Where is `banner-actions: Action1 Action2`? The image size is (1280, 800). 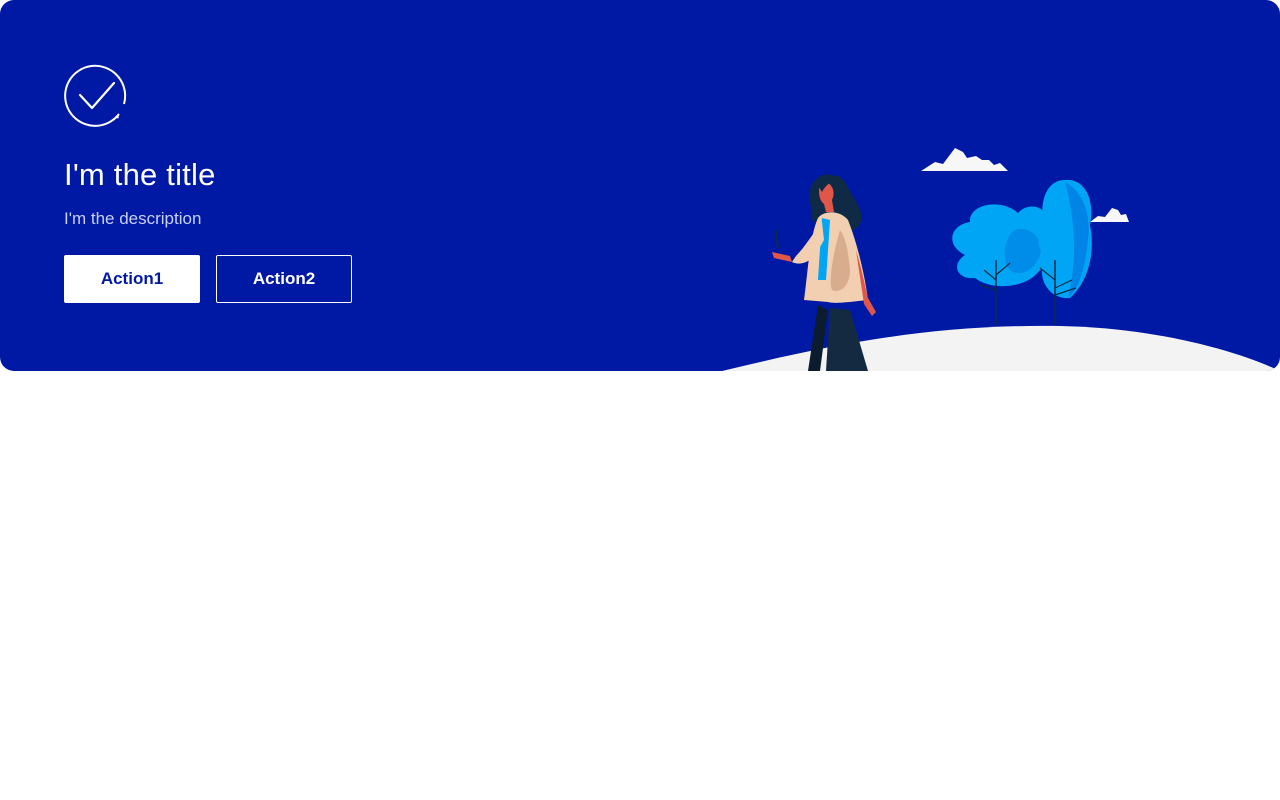 banner-actions: Action1 Action2 is located at coordinates (344, 279).